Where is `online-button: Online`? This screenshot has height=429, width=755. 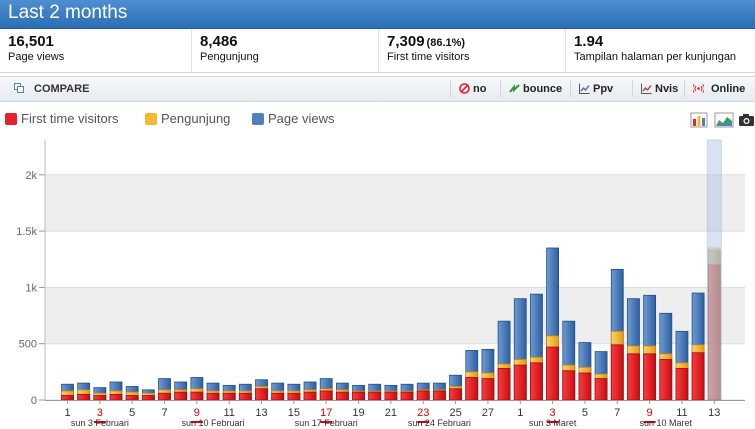 online-button: Online is located at coordinates (719, 88).